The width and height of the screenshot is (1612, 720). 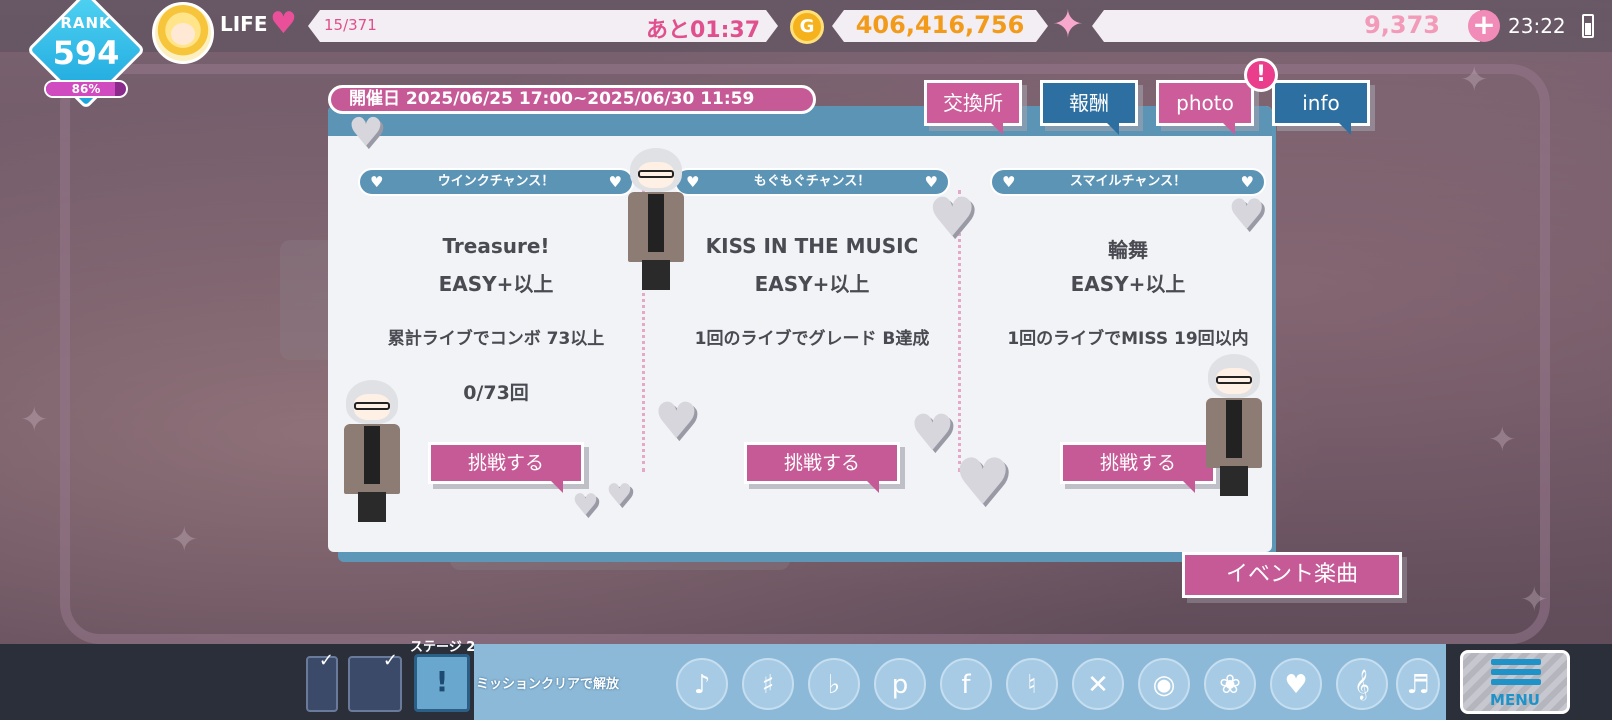 What do you see at coordinates (834, 684) in the screenshot?
I see `locked-stage-icon: ♭` at bounding box center [834, 684].